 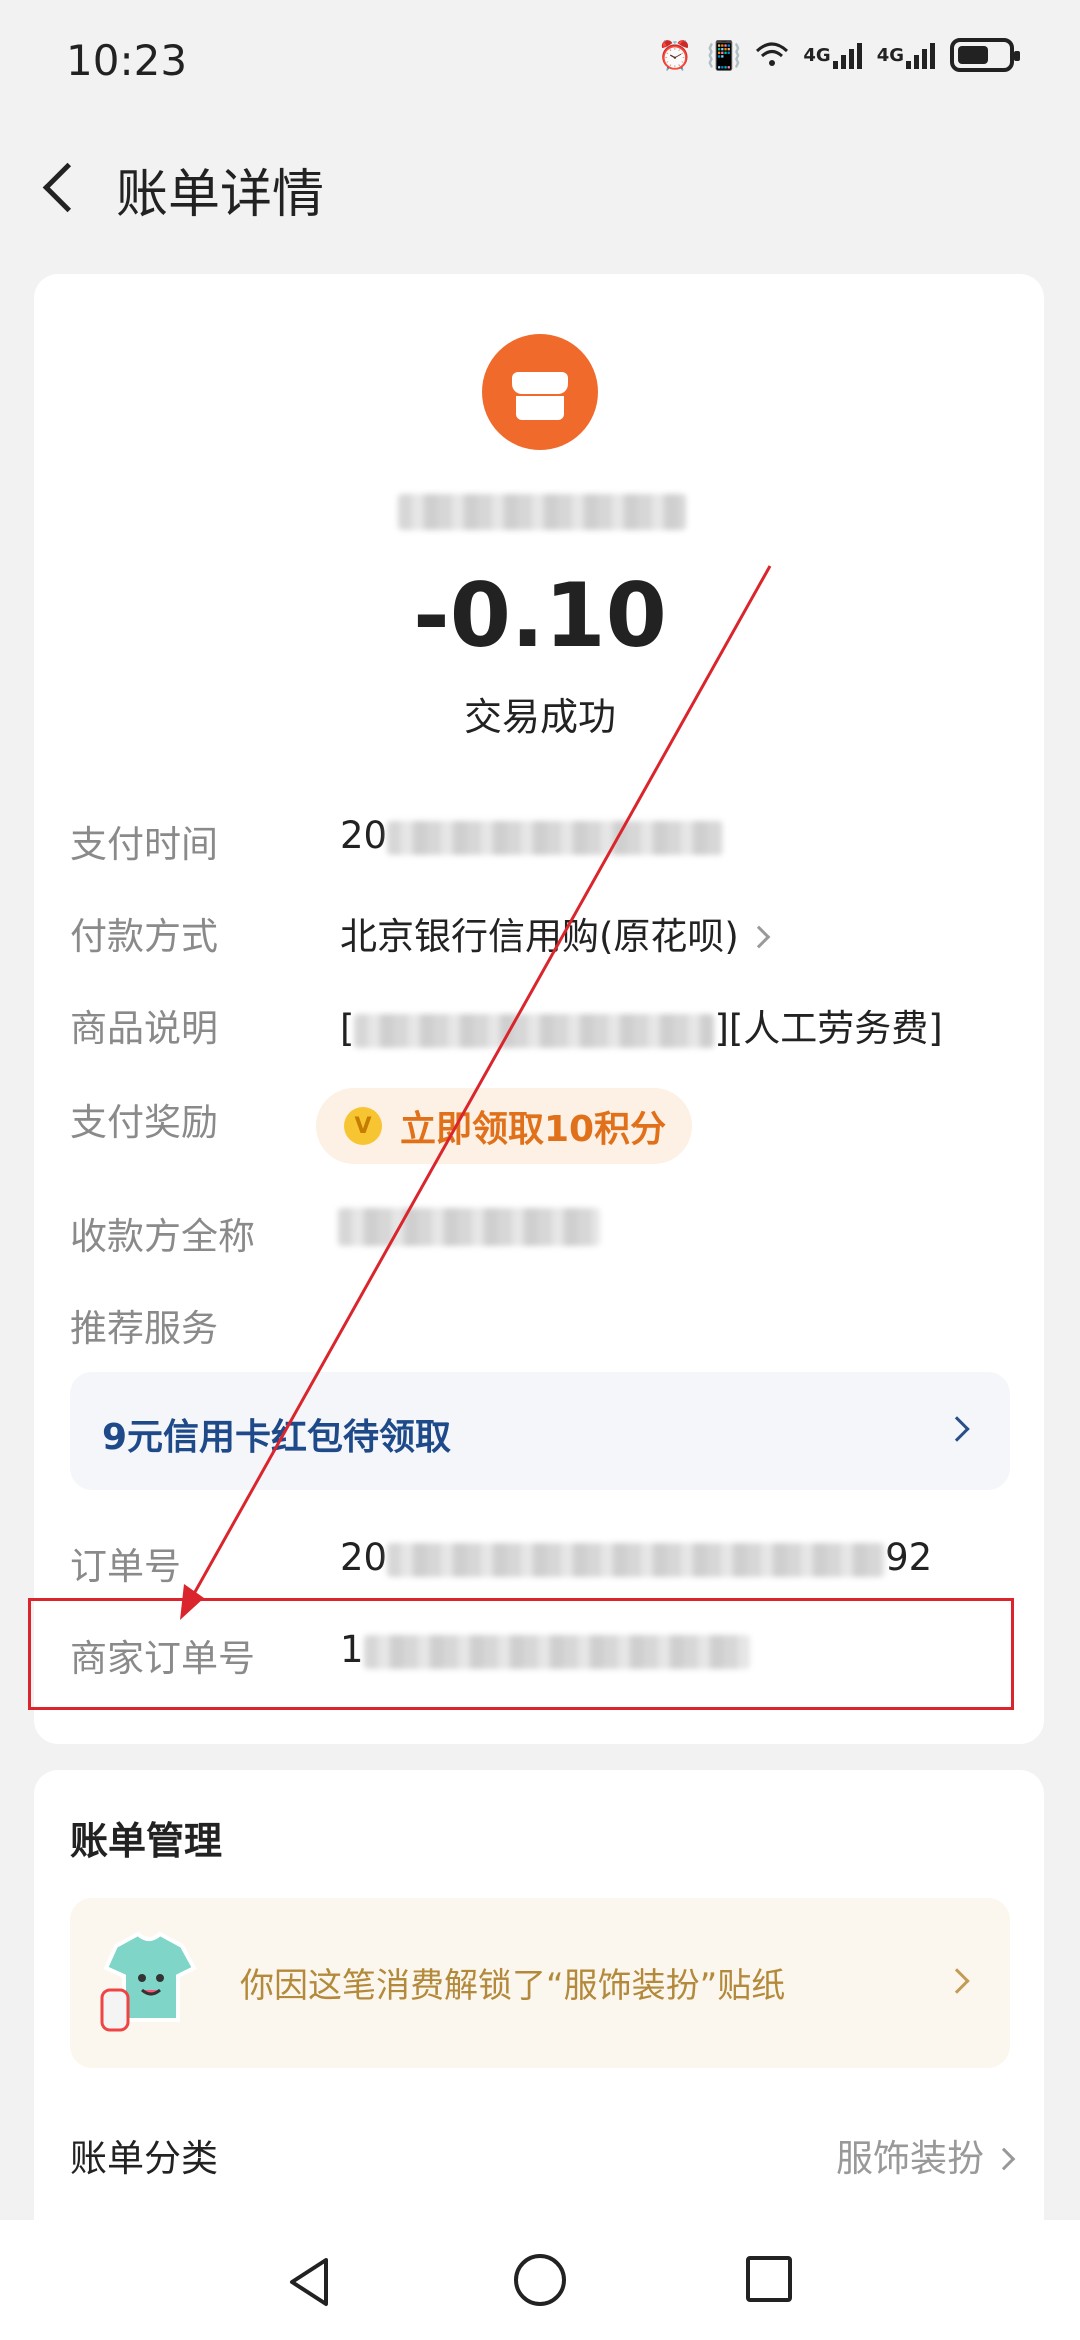 I want to click on alarm-icon: ⏰, so click(x=675, y=55).